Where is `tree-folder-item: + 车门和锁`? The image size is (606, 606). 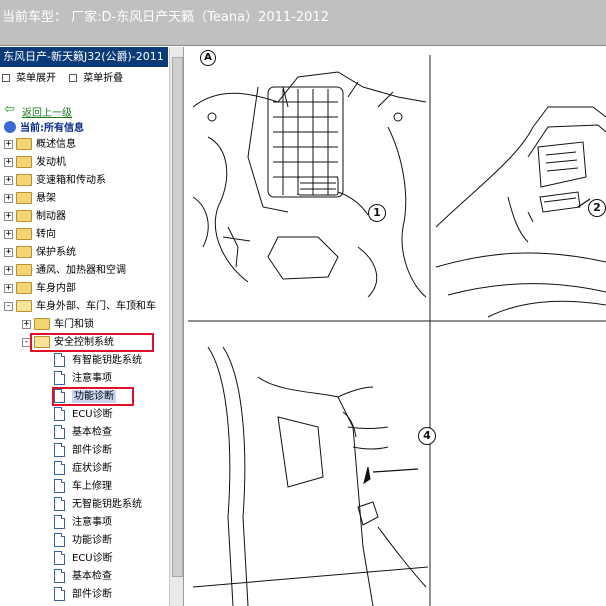
tree-folder-item: + 车门和锁 is located at coordinates (84, 325).